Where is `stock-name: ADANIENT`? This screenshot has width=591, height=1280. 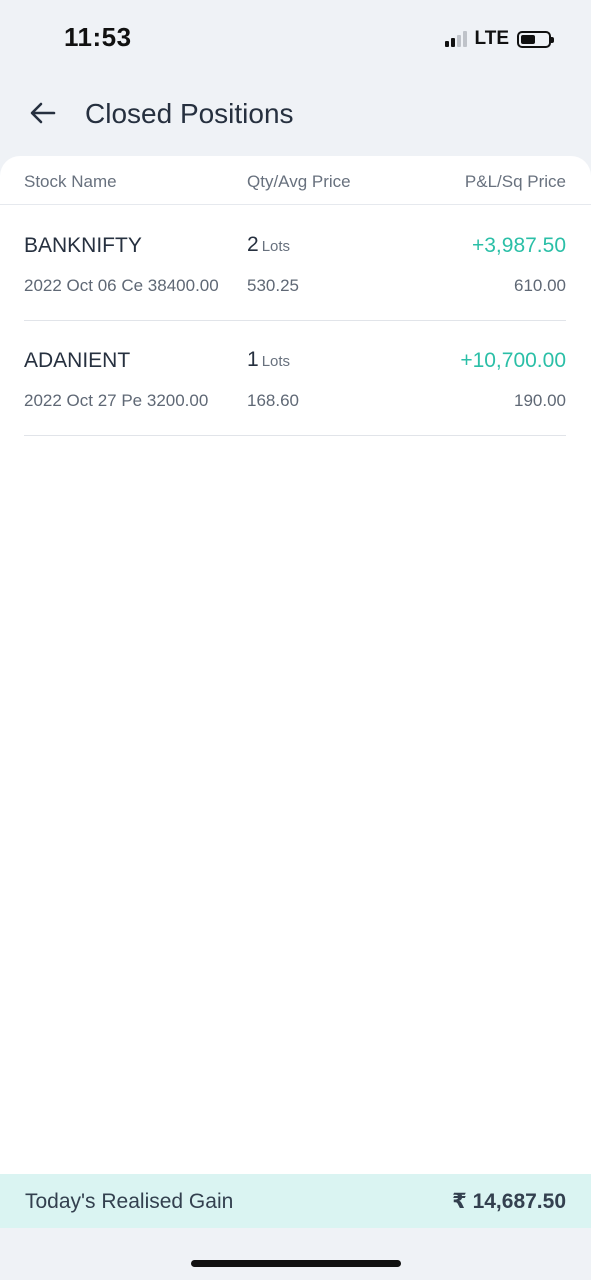
stock-name: ADANIENT is located at coordinates (77, 360).